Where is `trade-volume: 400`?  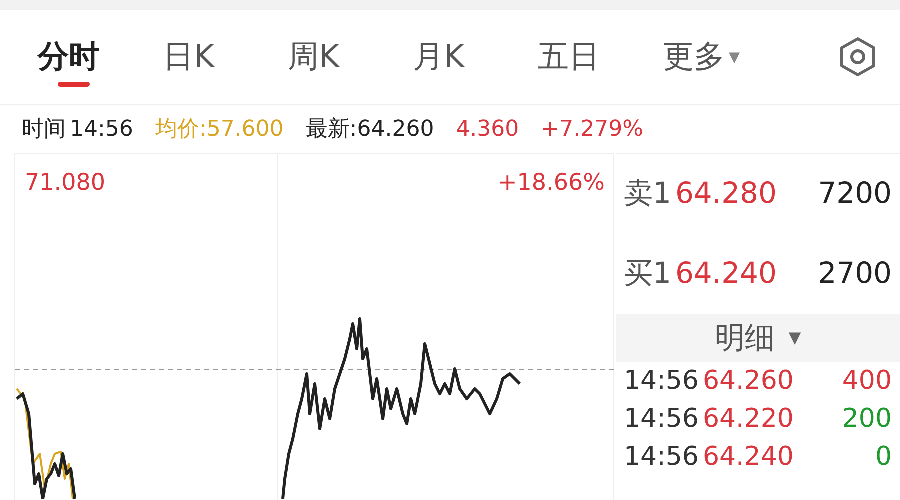 trade-volume: 400 is located at coordinates (867, 381).